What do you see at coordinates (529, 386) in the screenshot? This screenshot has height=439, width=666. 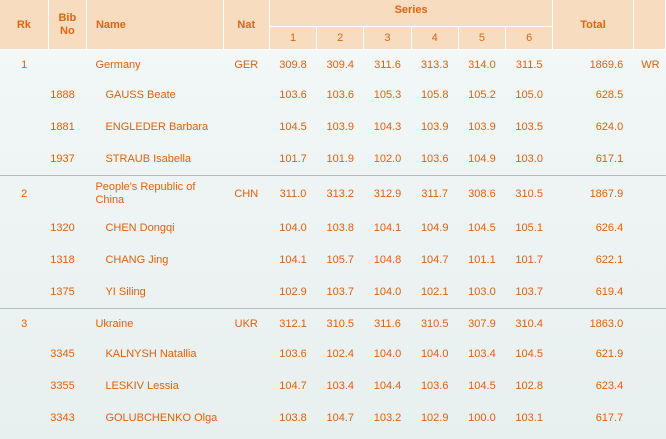 I see `series-6-cell: 102.8` at bounding box center [529, 386].